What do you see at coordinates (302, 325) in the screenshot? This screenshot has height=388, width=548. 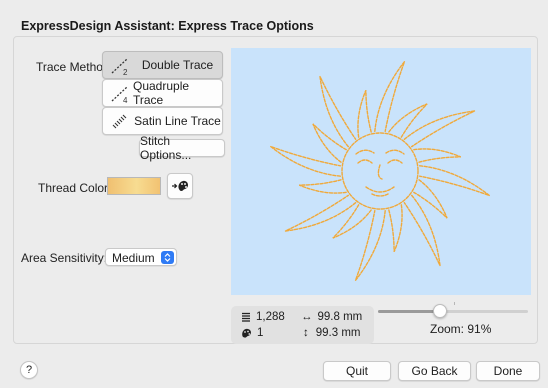 I see `design-stats-panel: 1,288 1 ↔ 99.8 mm ↕ 99.3 mm` at bounding box center [302, 325].